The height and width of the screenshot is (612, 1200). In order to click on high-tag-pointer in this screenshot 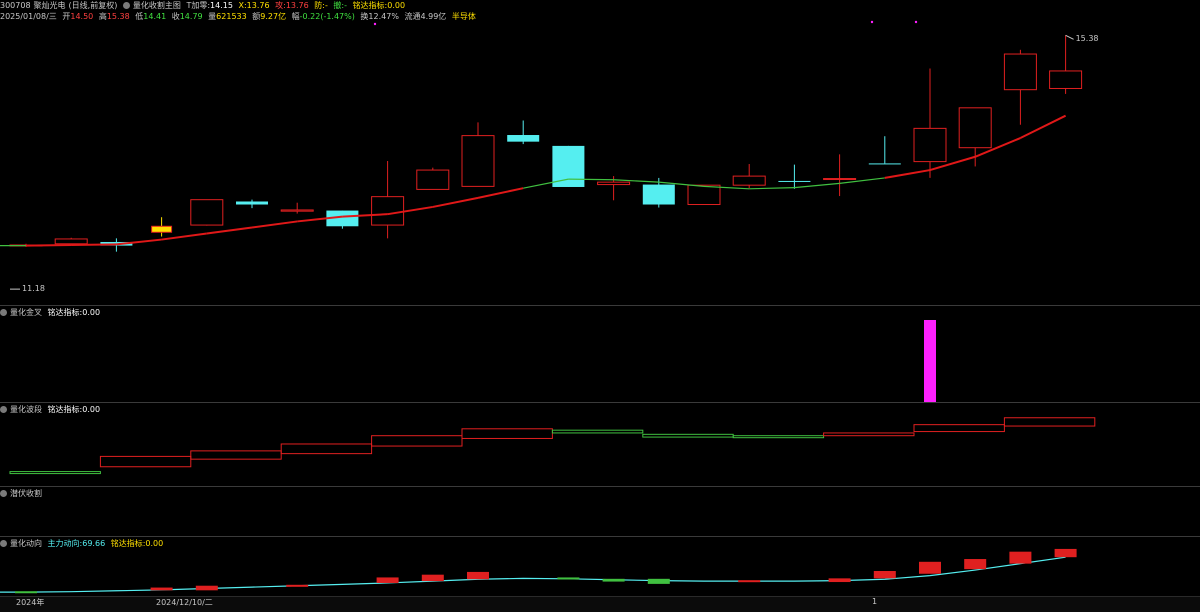, I will do `click(1069, 37)`.